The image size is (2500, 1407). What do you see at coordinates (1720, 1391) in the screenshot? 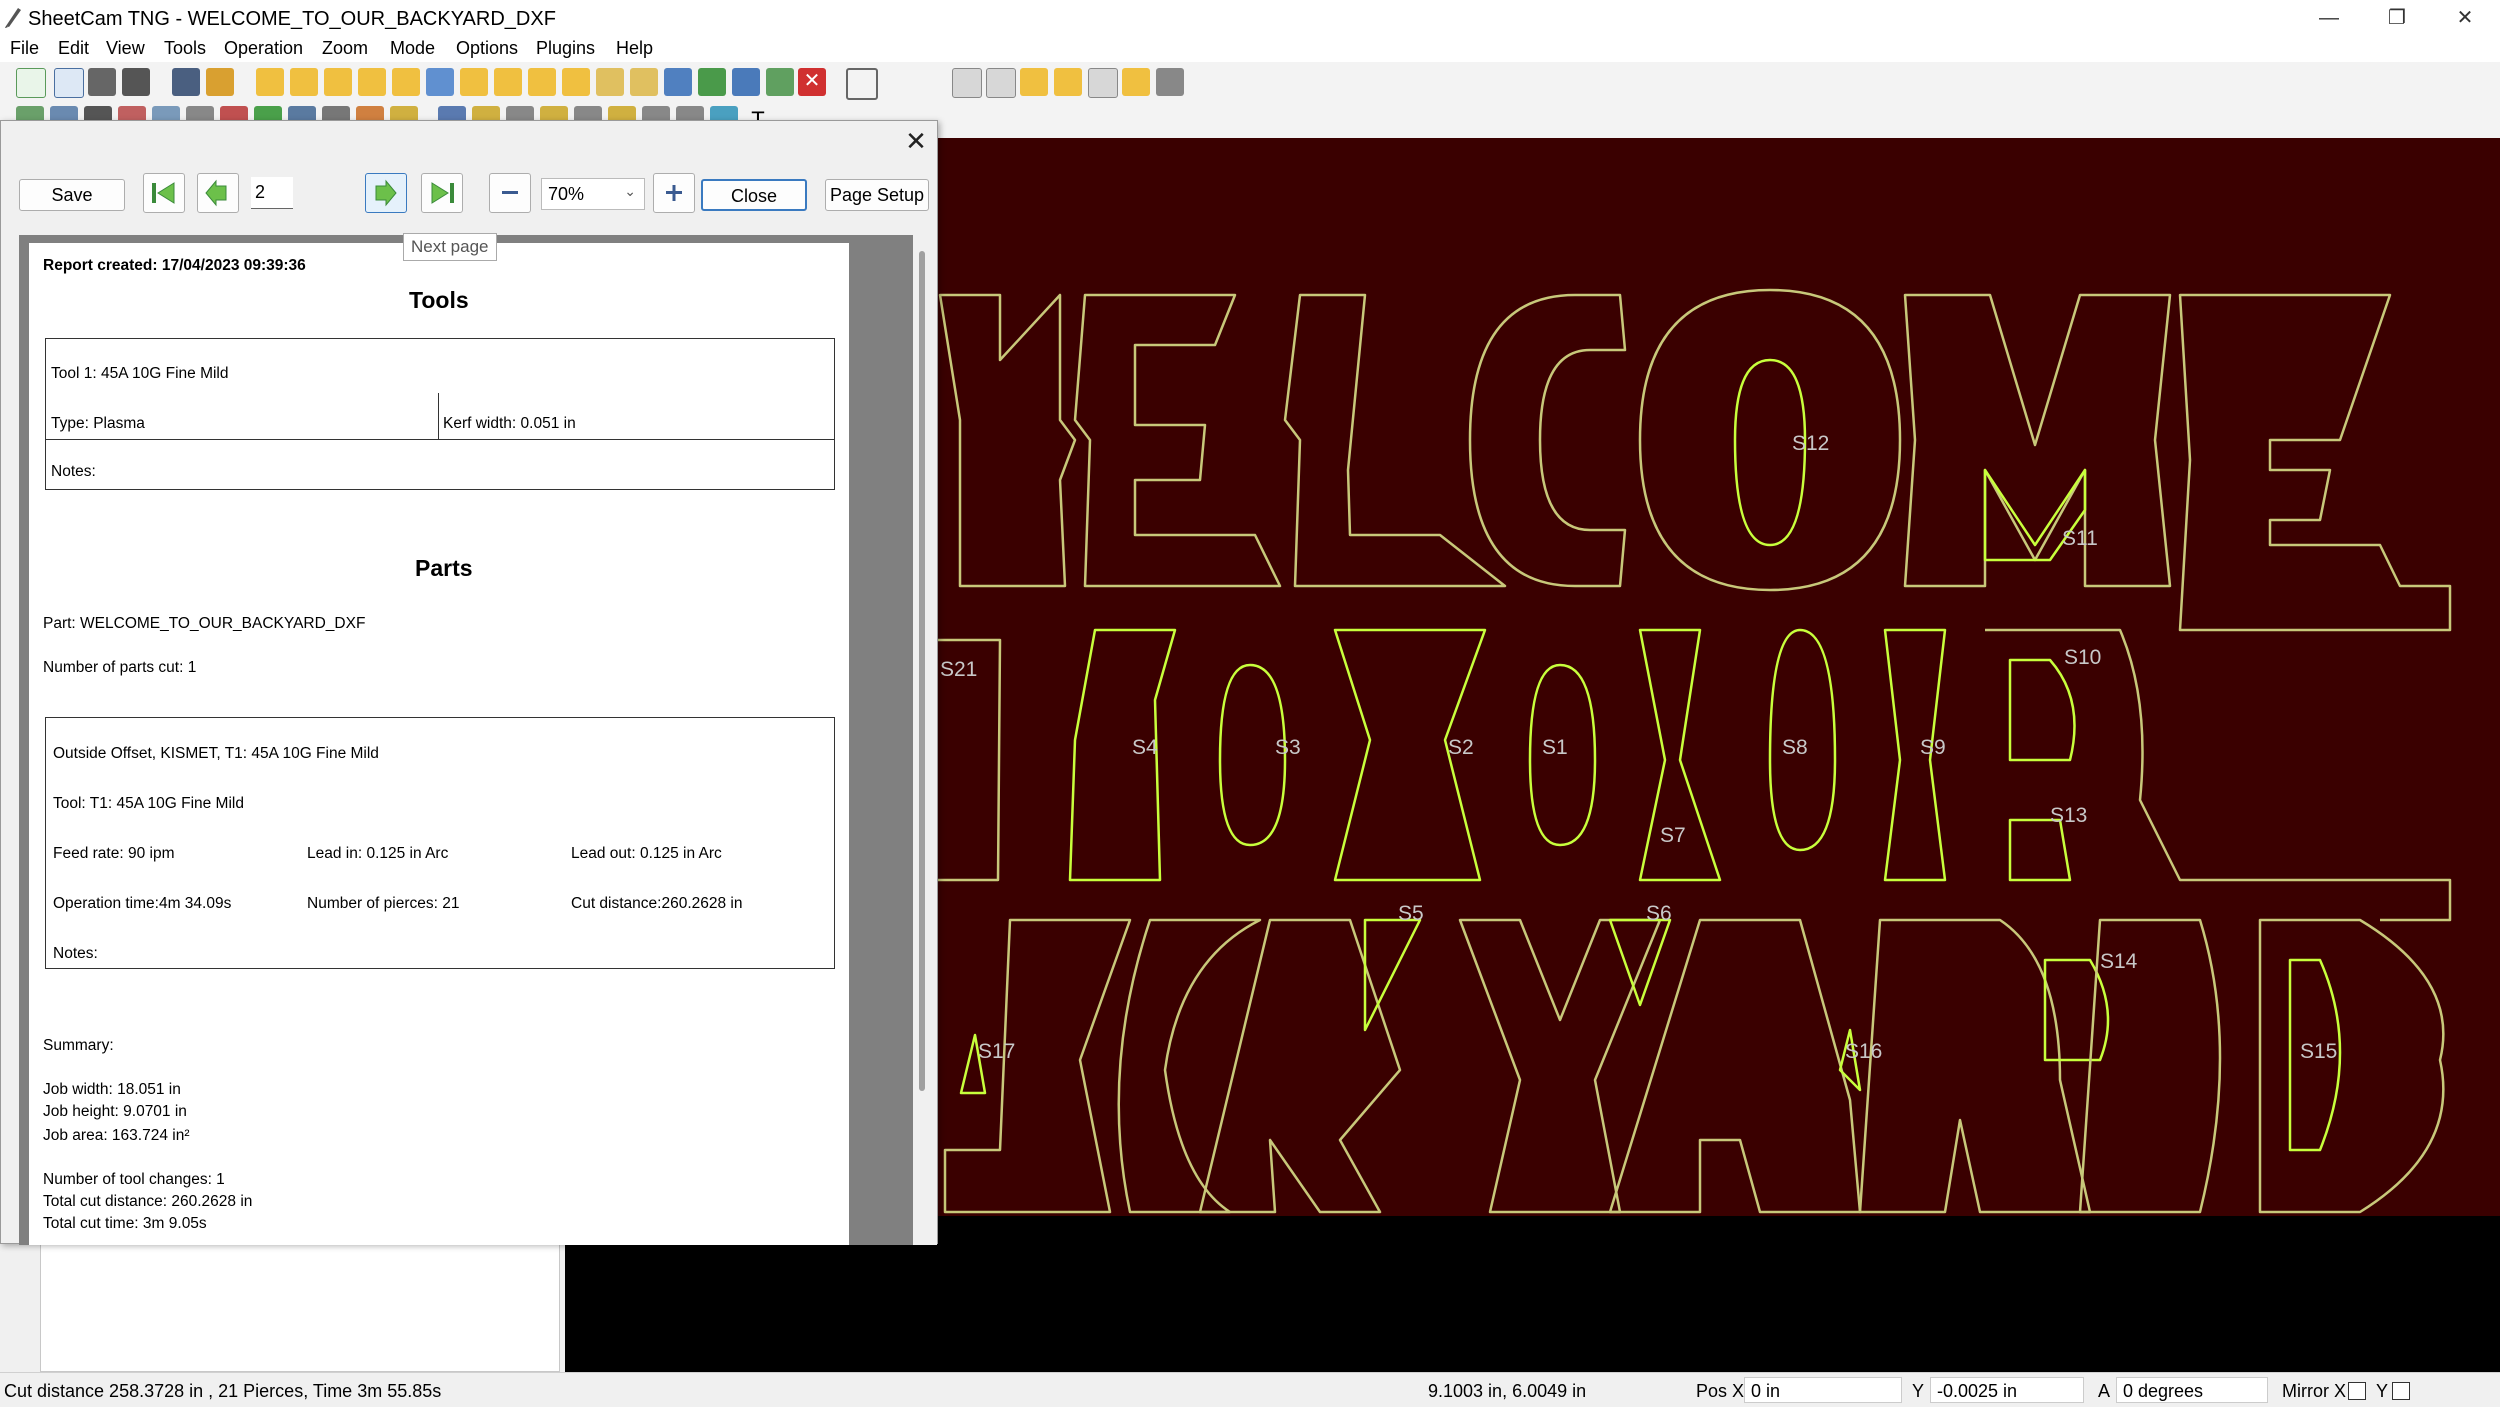
I see `pos-x-label: Pos X` at bounding box center [1720, 1391].